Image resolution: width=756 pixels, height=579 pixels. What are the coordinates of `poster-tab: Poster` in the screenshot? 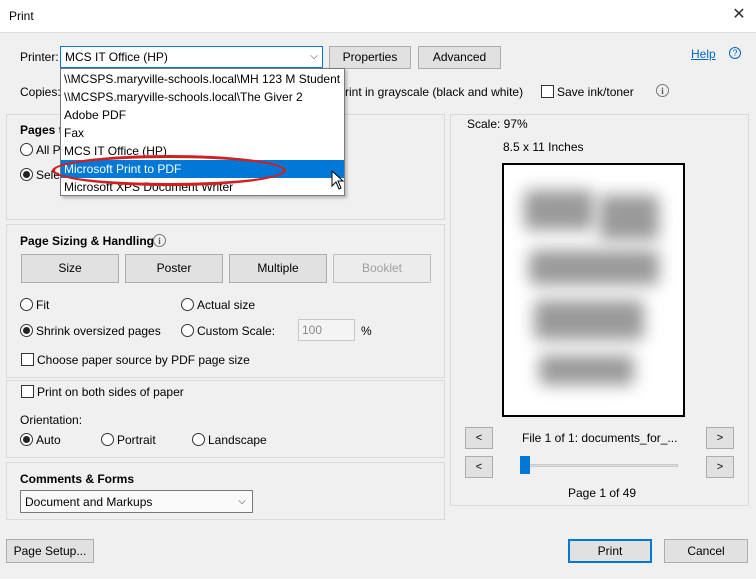 It's located at (174, 268).